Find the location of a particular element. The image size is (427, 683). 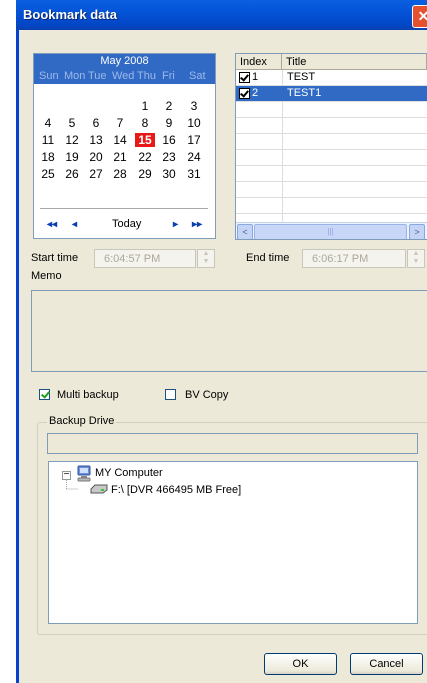

end-time-label: End time is located at coordinates (268, 258).